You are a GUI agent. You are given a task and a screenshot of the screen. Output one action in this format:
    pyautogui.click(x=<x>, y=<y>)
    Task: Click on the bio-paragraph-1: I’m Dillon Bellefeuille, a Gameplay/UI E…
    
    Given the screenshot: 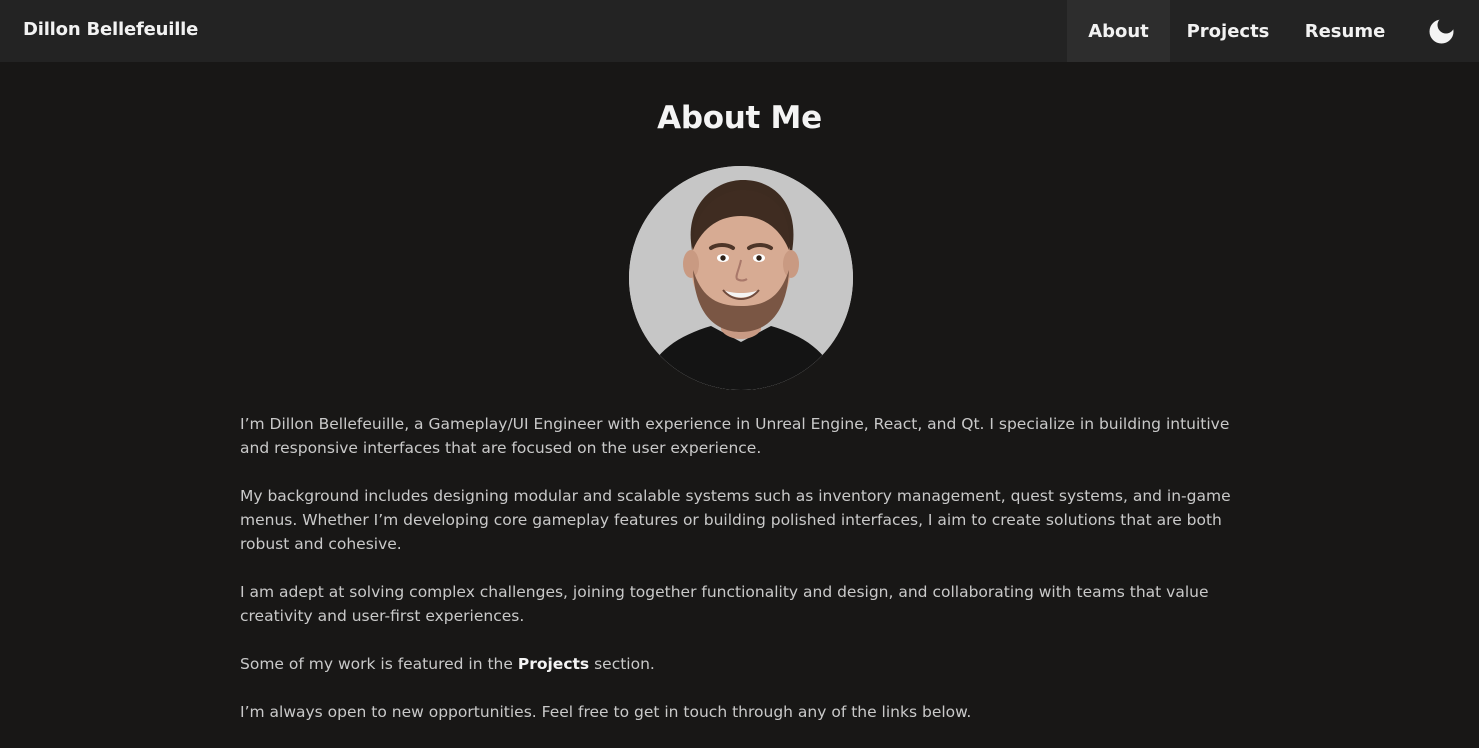 What is the action you would take?
    pyautogui.click(x=735, y=436)
    